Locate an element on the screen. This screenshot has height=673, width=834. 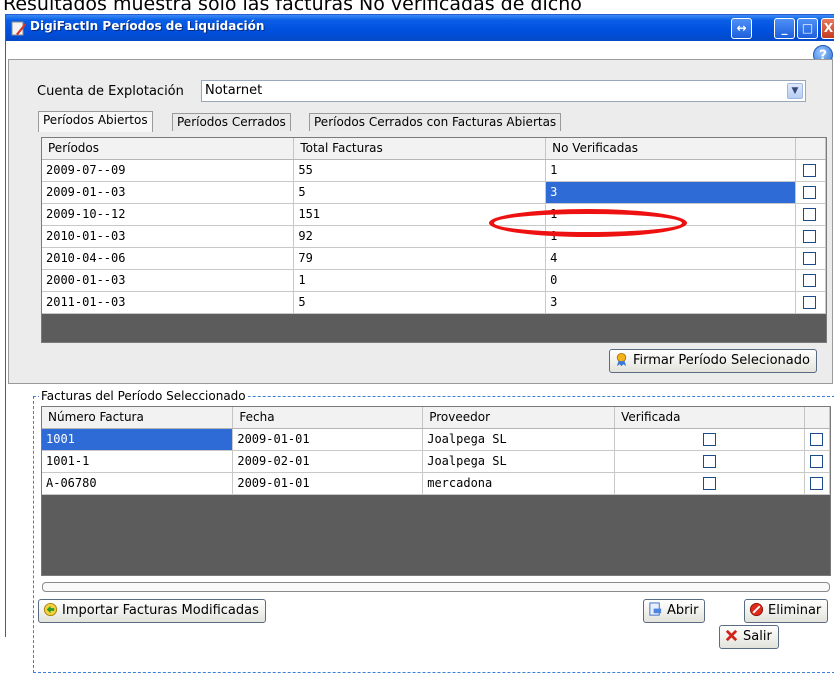
import-icon is located at coordinates (50, 609).